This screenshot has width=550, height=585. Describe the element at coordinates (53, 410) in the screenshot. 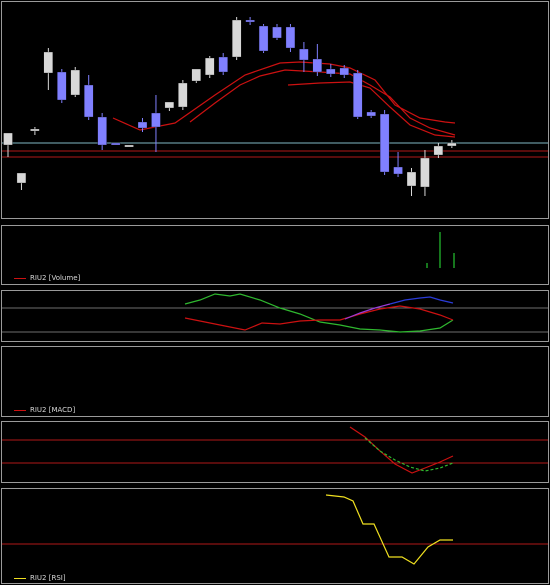

I see `macd-legend-label: RIU2 [MACD]` at that location.